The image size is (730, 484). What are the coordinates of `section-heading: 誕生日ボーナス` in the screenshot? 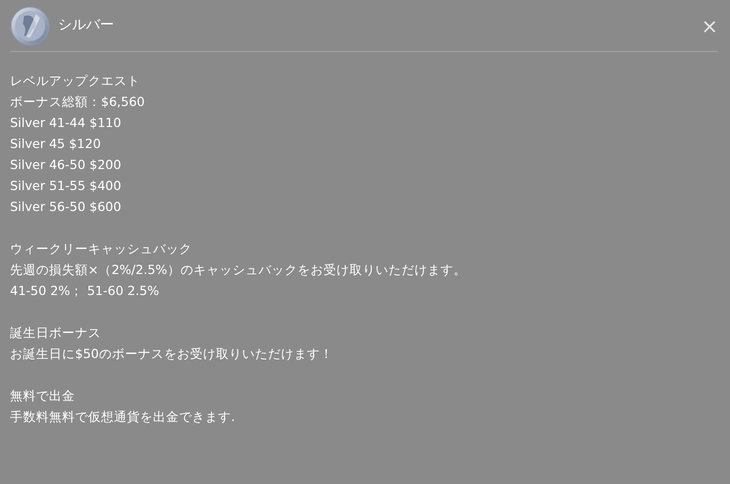 It's located at (55, 332).